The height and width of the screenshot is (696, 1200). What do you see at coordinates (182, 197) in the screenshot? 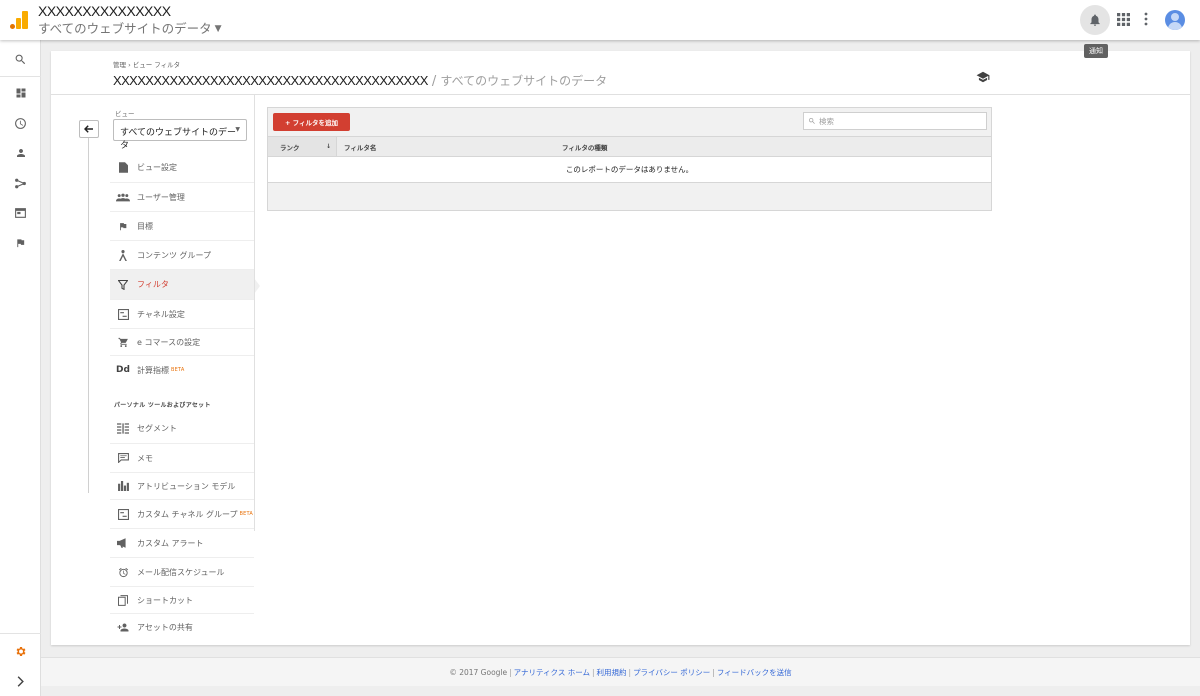
I see `nav-item-user-management: ユーザー管理` at bounding box center [182, 197].